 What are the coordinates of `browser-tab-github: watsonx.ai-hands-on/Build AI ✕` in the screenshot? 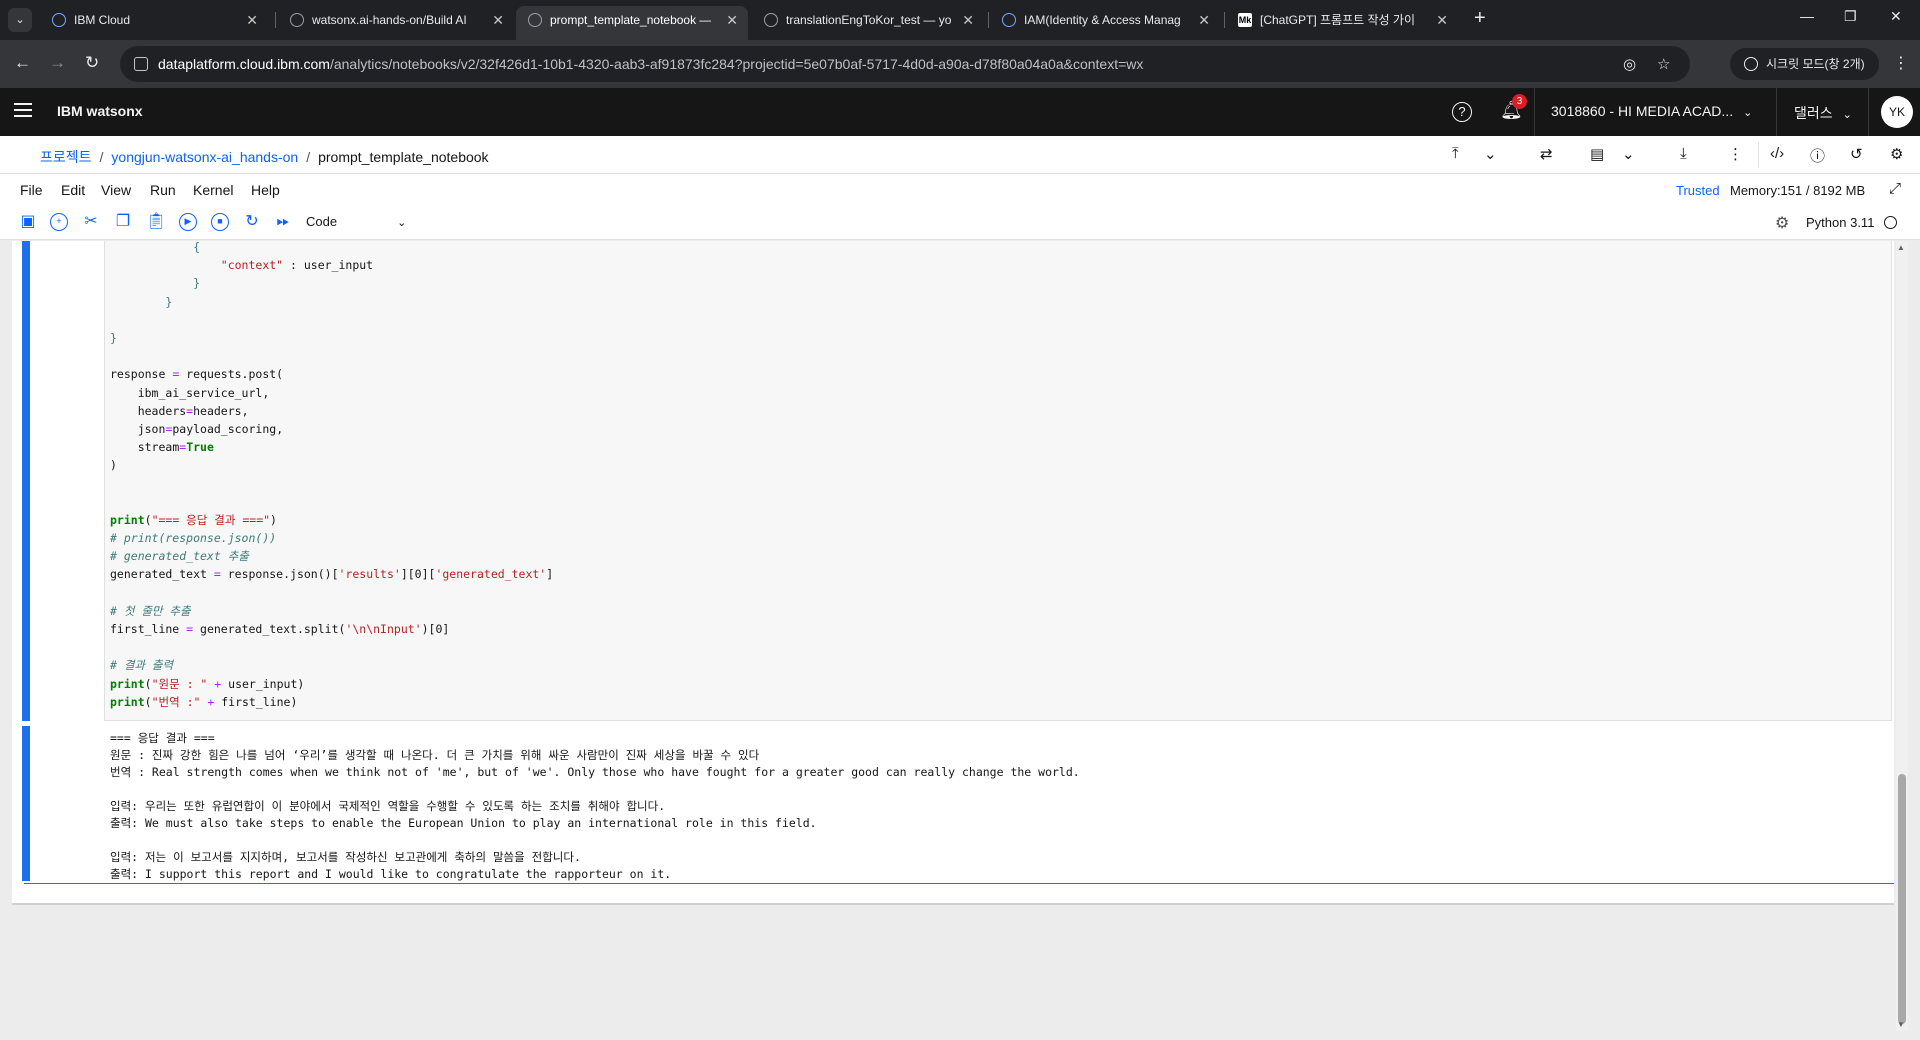 It's located at (396, 23).